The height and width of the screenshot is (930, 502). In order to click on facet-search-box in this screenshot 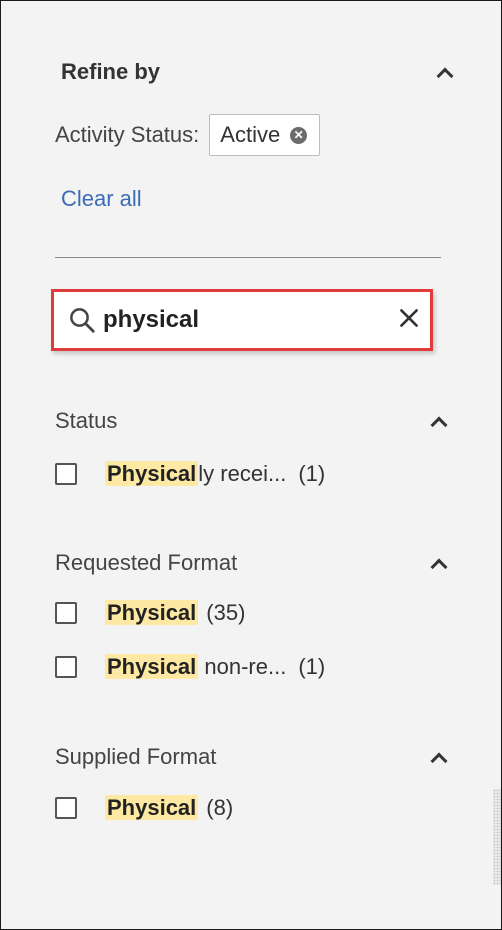, I will do `click(242, 320)`.